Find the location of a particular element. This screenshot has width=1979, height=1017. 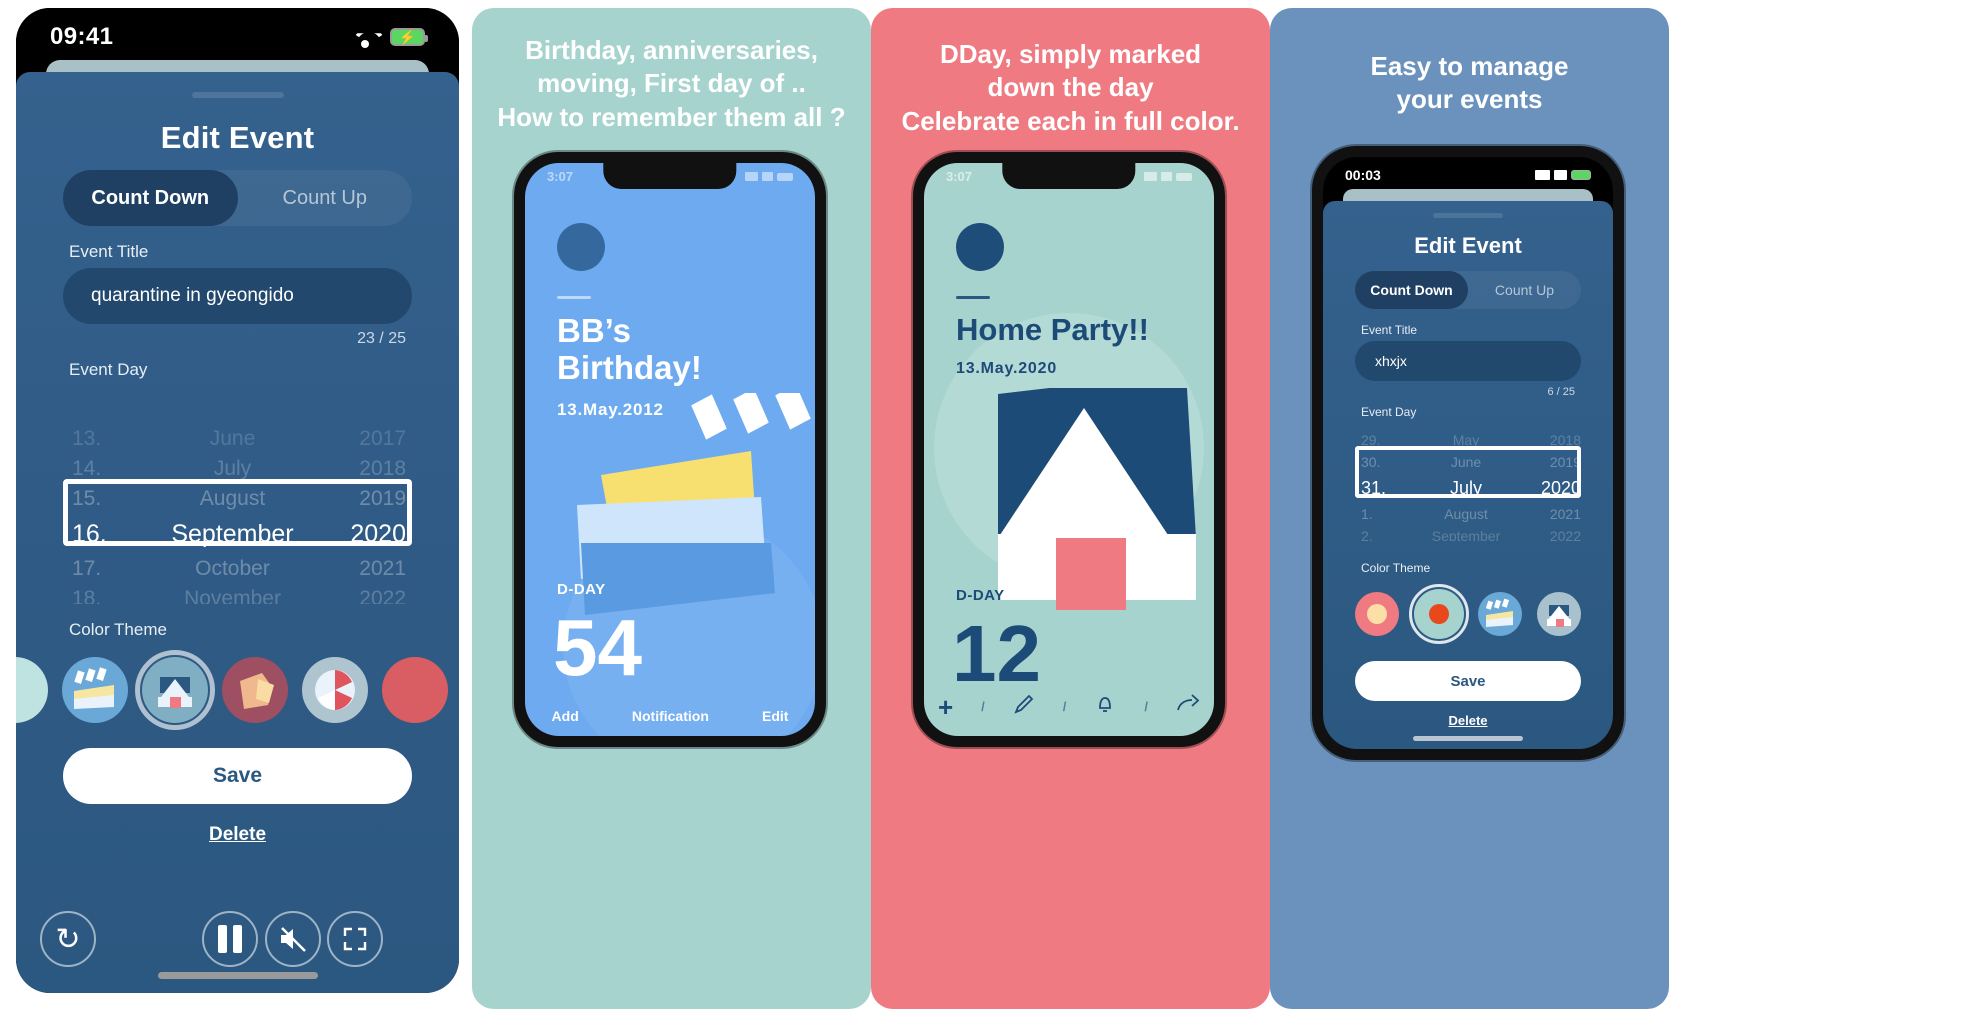

event-day-label: Event Day is located at coordinates (1389, 412).